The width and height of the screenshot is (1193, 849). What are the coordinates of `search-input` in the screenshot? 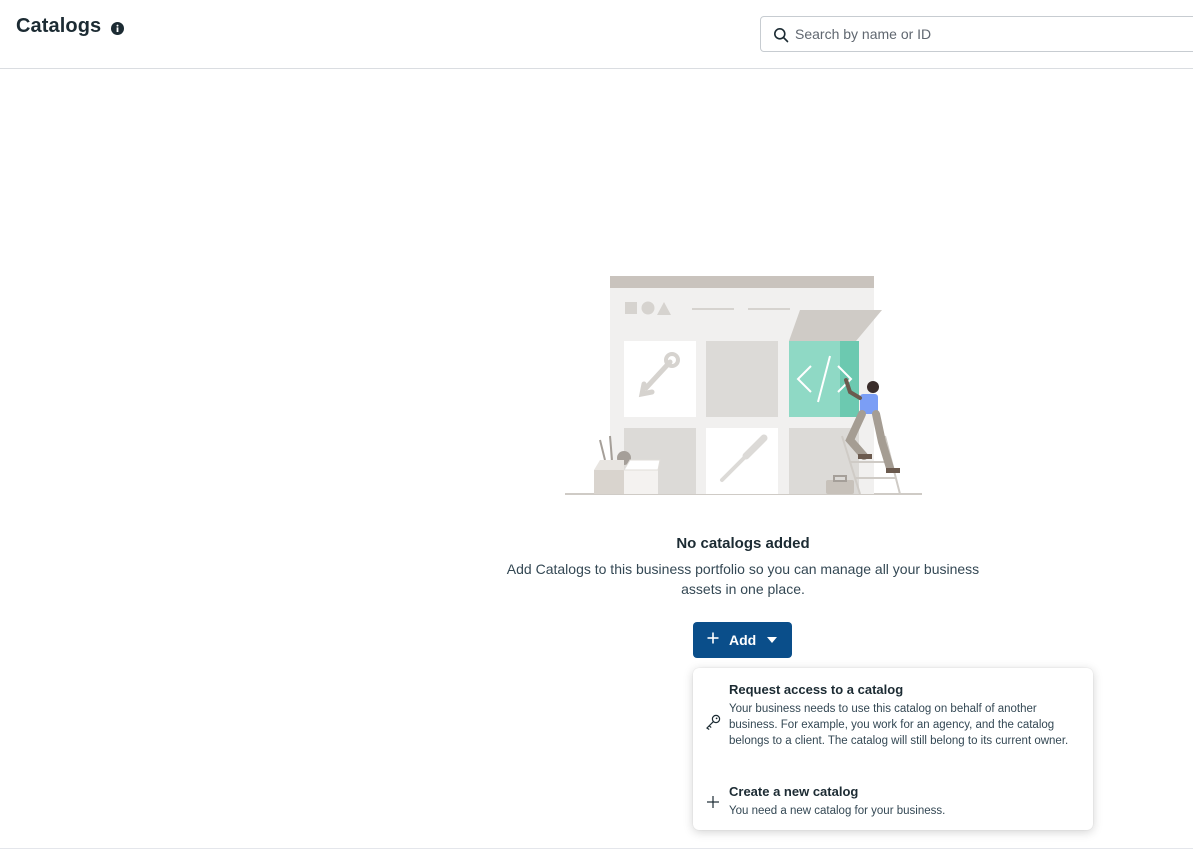 It's located at (990, 34).